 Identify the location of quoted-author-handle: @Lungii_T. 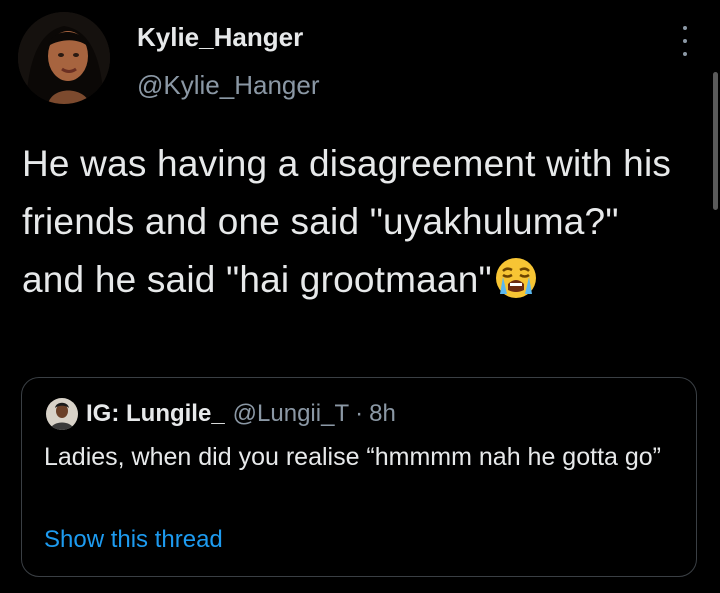
(291, 414).